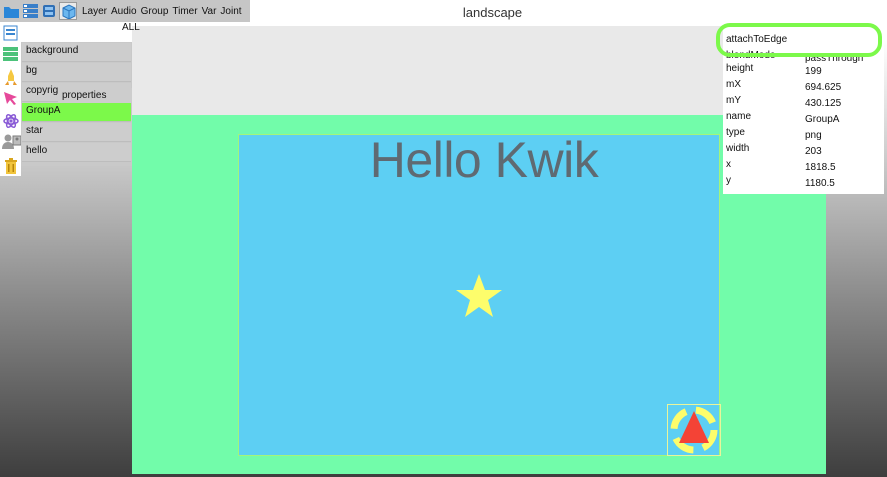 The width and height of the screenshot is (887, 477). I want to click on prop-row-name: name GroupA, so click(803, 119).